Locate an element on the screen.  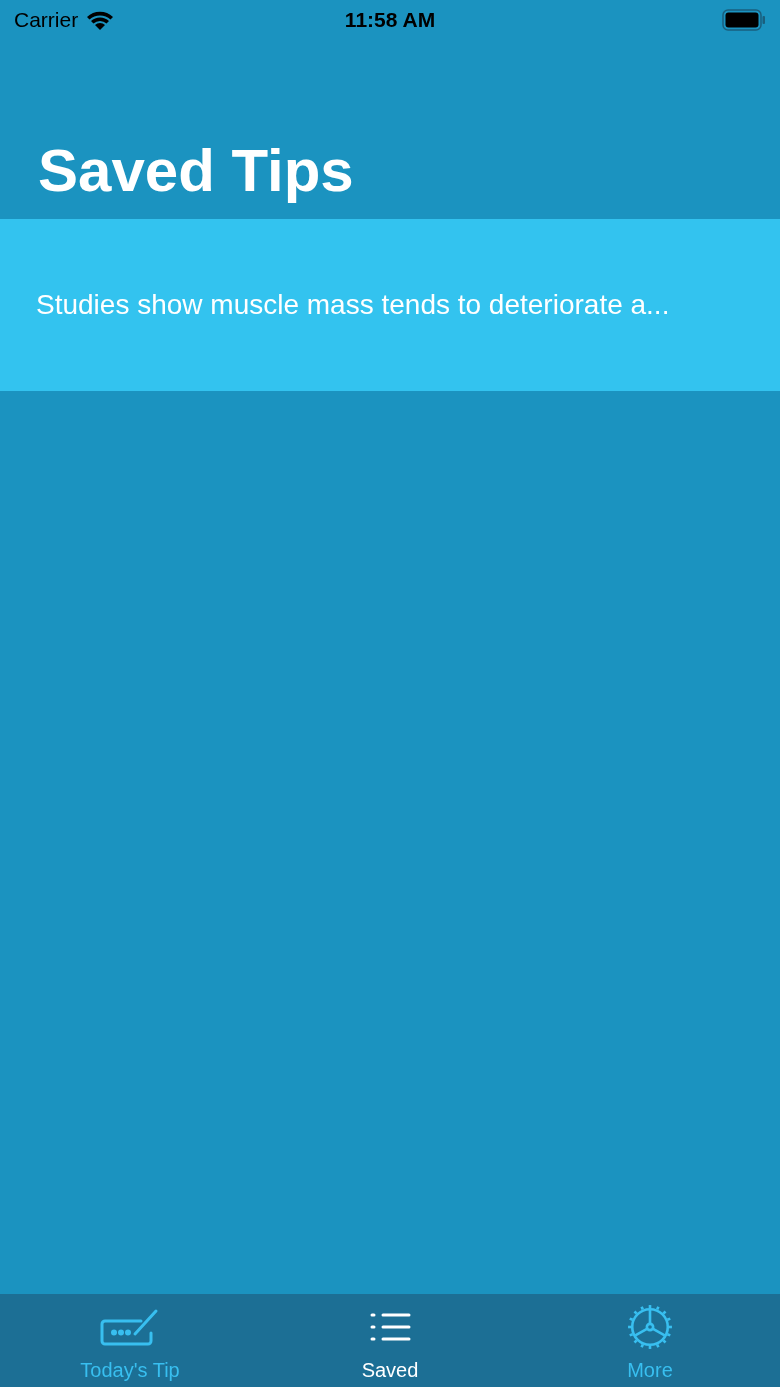
carrier-label: Carrier is located at coordinates (46, 20).